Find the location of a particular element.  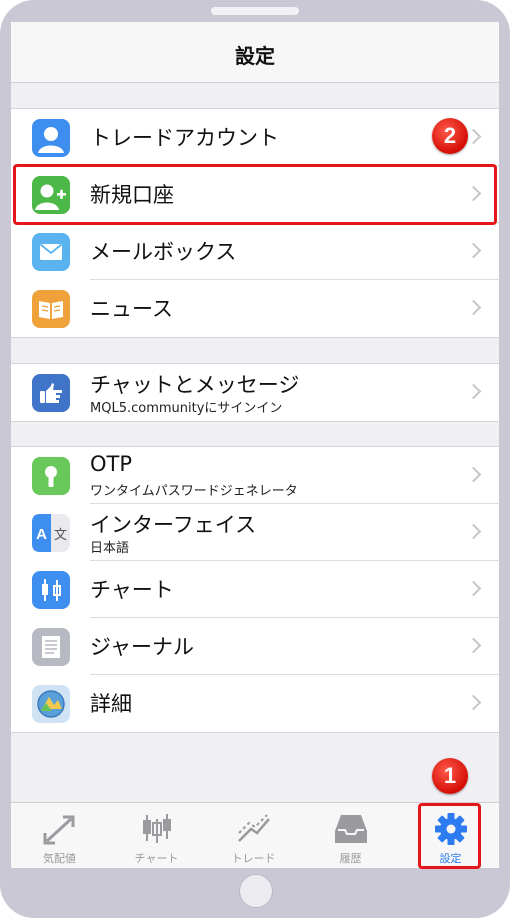

settings-item-label: OTP is located at coordinates (111, 464).